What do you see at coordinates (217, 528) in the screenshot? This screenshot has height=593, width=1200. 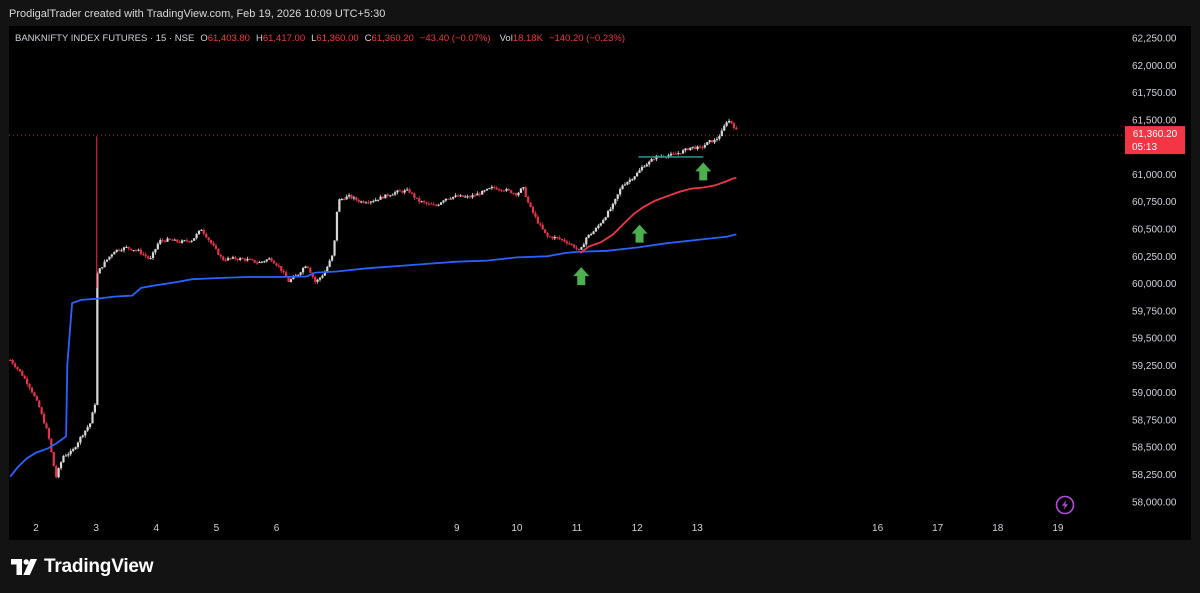 I see `x-tick-label: 5` at bounding box center [217, 528].